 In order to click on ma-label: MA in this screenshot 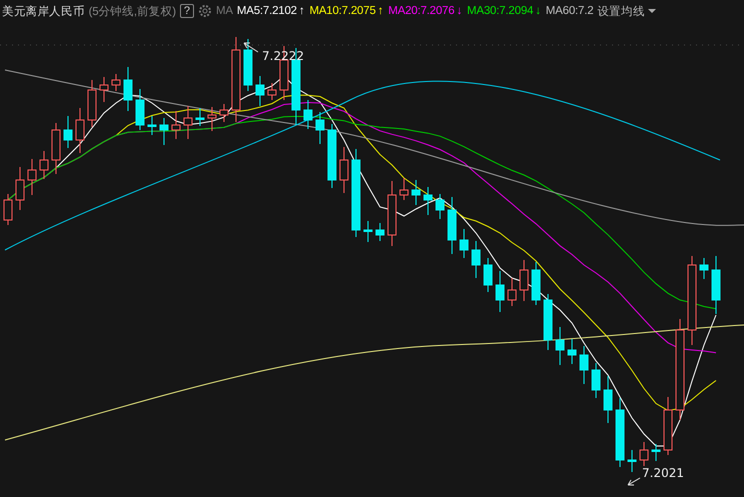, I will do `click(224, 11)`.